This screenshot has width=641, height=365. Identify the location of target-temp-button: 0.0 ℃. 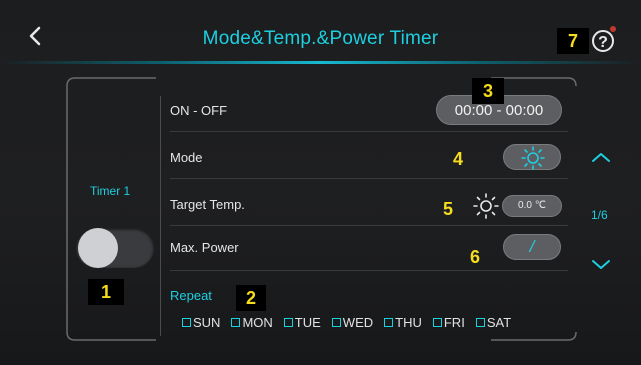
(532, 206).